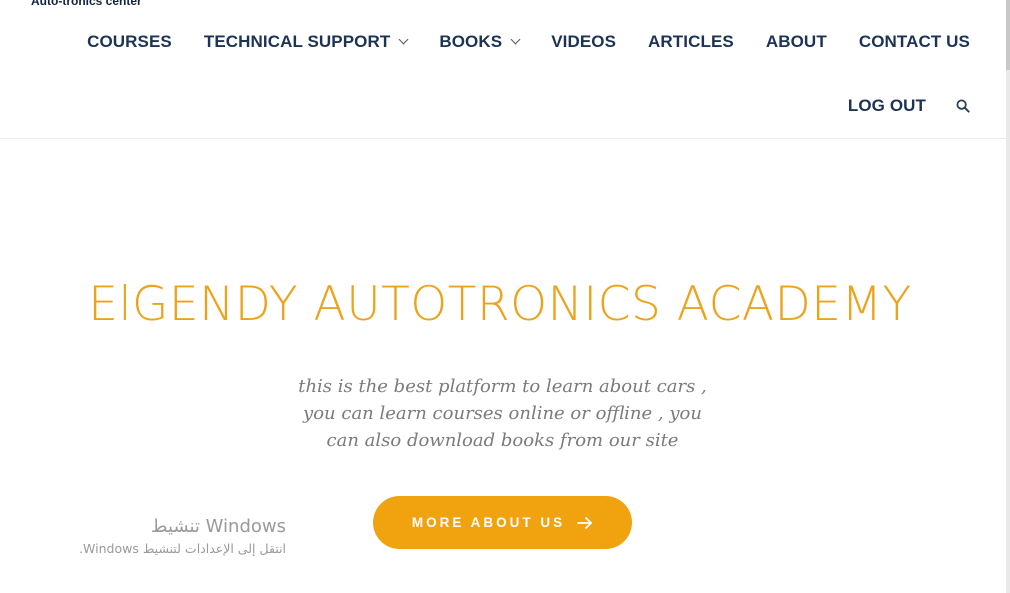  I want to click on cta-label: MORE ABOUT US, so click(488, 522).